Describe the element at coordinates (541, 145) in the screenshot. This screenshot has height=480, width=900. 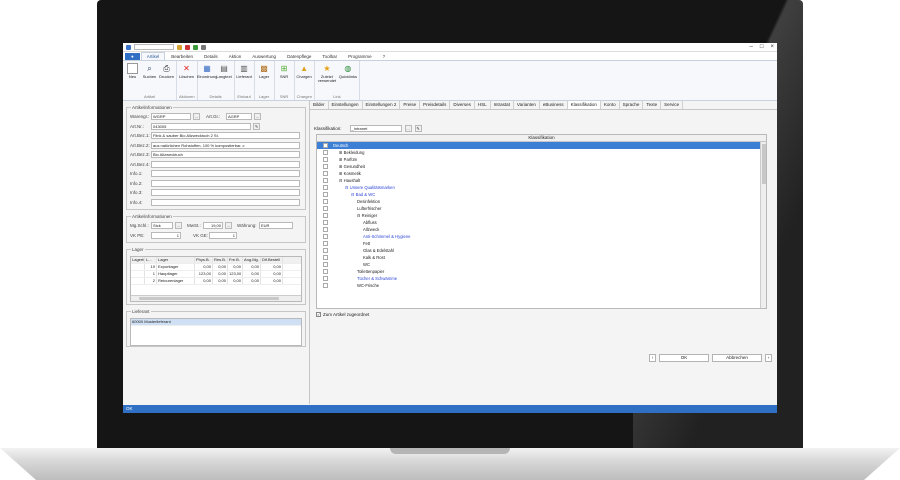
I see `tree-node: Deutsch` at that location.